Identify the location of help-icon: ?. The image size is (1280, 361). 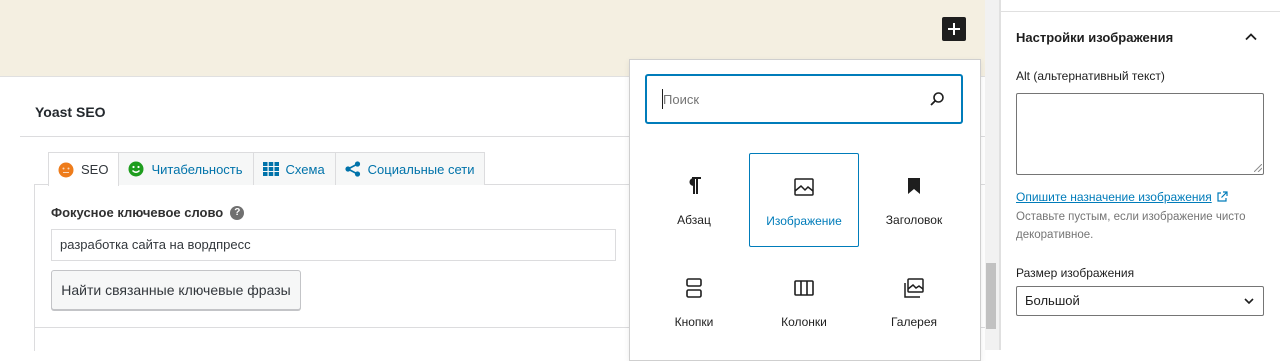
(237, 212).